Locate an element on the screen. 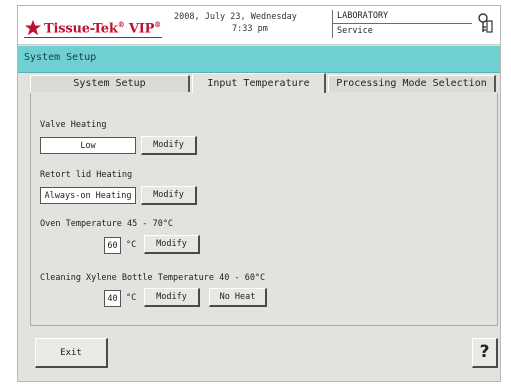 This screenshot has height=389, width=511. user-role: LABORATORY is located at coordinates (363, 16).